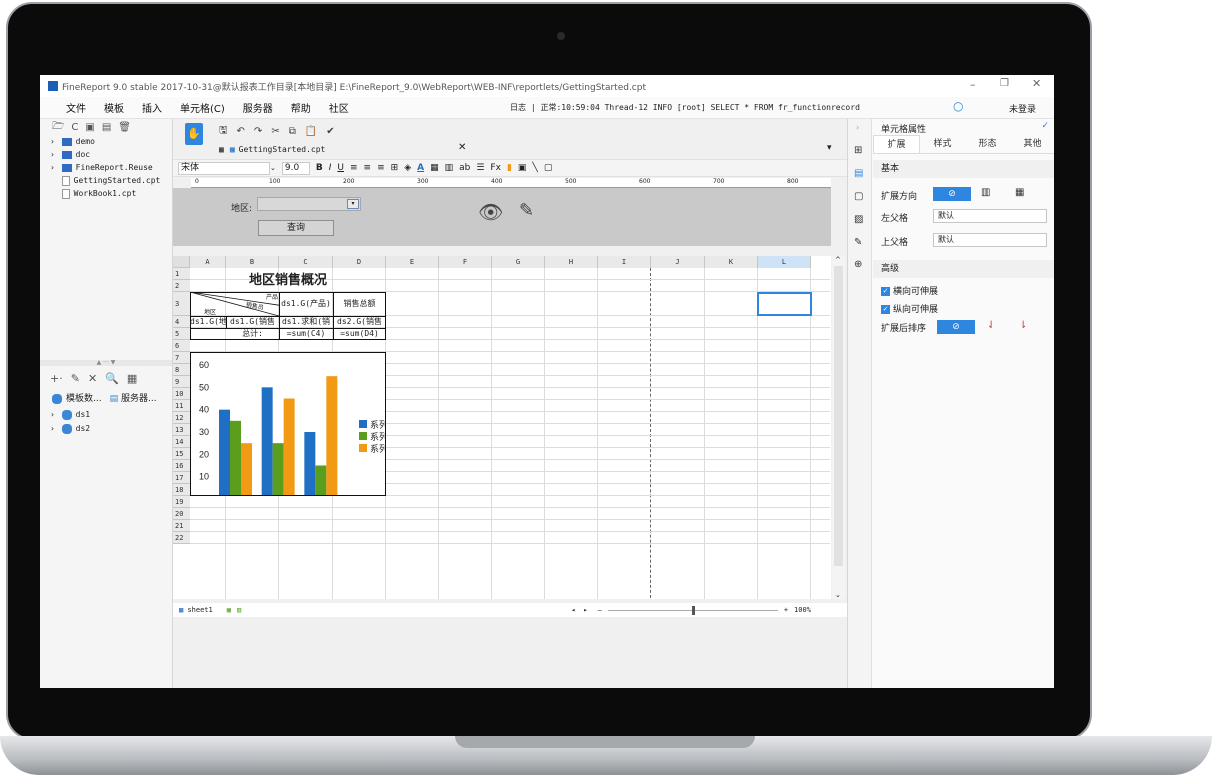 The image size is (1212, 775). What do you see at coordinates (89, 127) in the screenshot?
I see `lock-icon: ▣` at bounding box center [89, 127].